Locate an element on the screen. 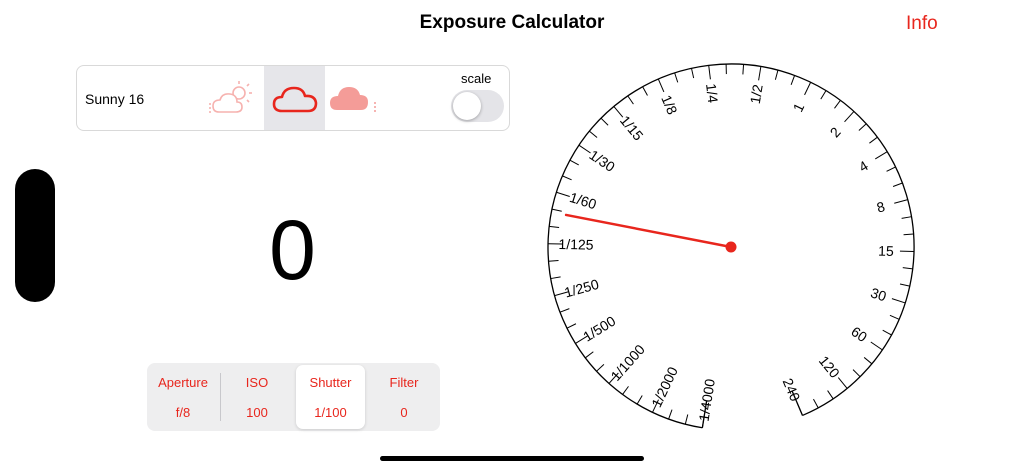 The height and width of the screenshot is (471, 1024). dial-label: 1/60 is located at coordinates (583, 200).